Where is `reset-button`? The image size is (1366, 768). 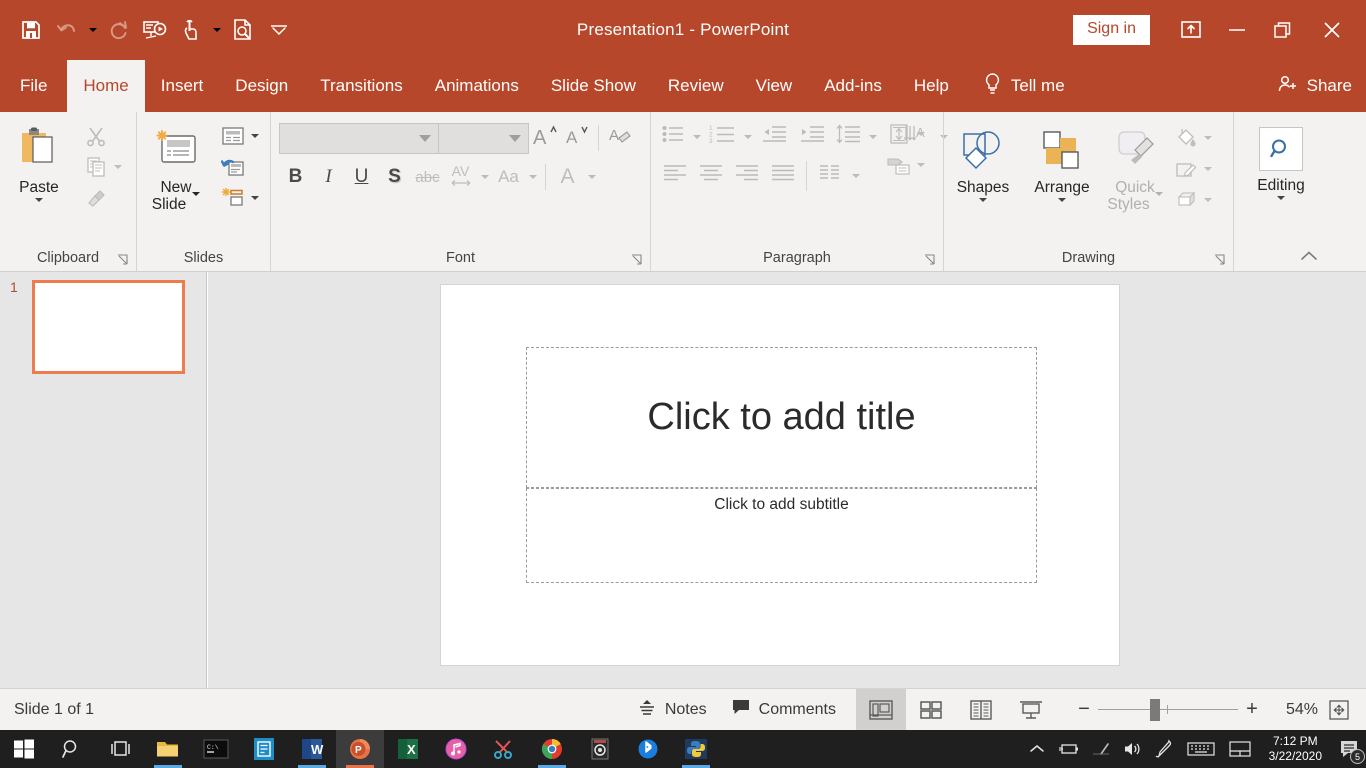 reset-button is located at coordinates (240, 166).